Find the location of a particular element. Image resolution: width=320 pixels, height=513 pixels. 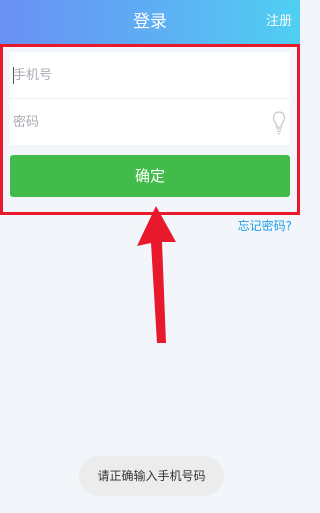

top-bar: 登录 注册 is located at coordinates (150, 22).